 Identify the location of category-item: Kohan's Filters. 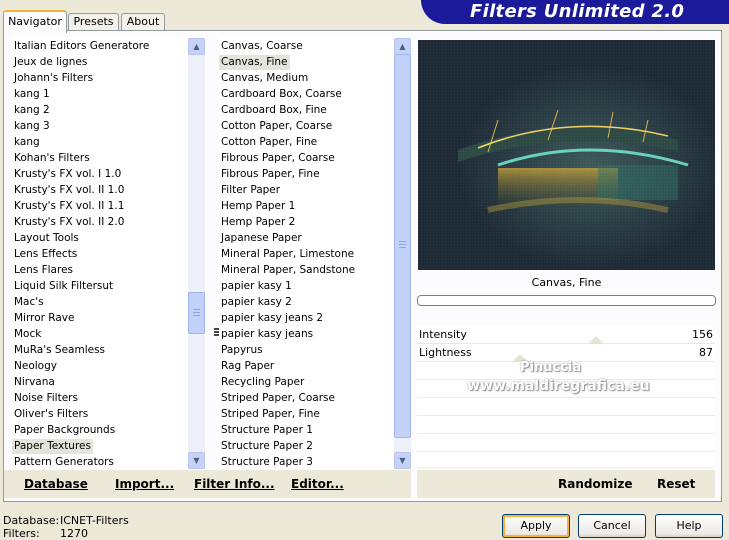
(52, 158).